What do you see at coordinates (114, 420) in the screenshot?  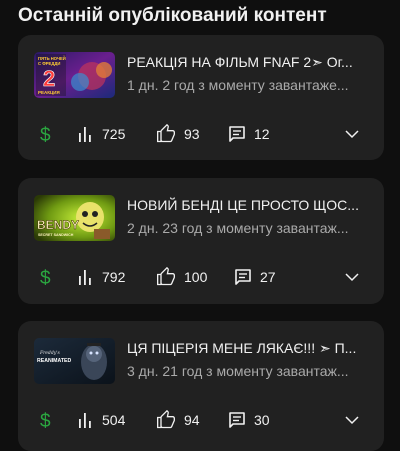 I see `views-count: 504` at bounding box center [114, 420].